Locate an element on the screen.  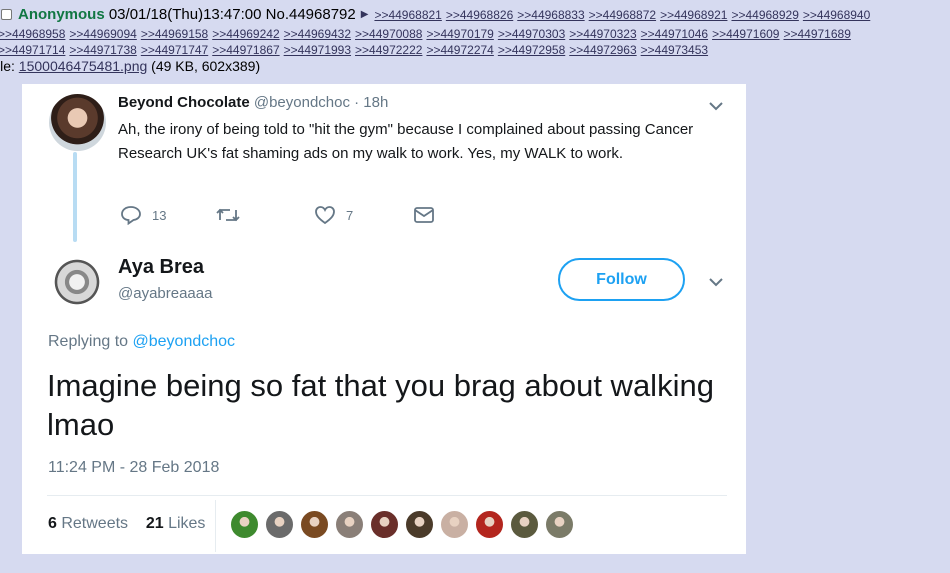
envelope-icon is located at coordinates (424, 215).